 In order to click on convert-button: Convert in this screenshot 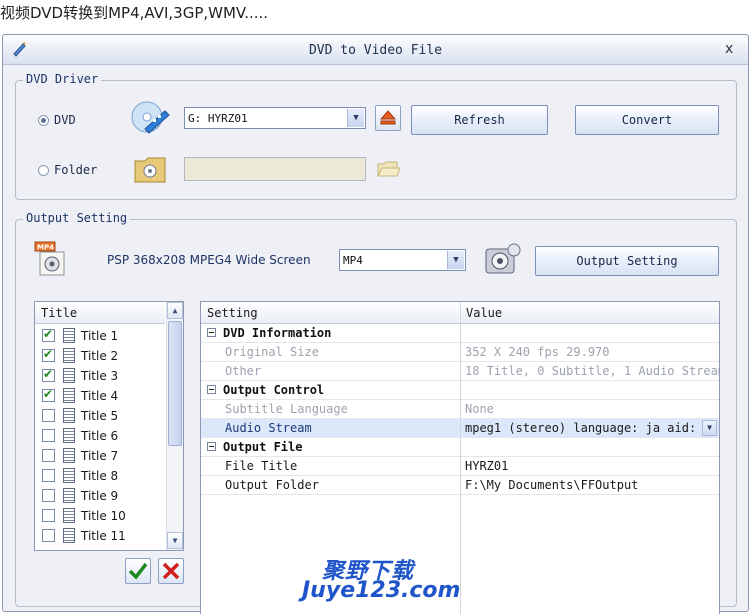, I will do `click(647, 120)`.